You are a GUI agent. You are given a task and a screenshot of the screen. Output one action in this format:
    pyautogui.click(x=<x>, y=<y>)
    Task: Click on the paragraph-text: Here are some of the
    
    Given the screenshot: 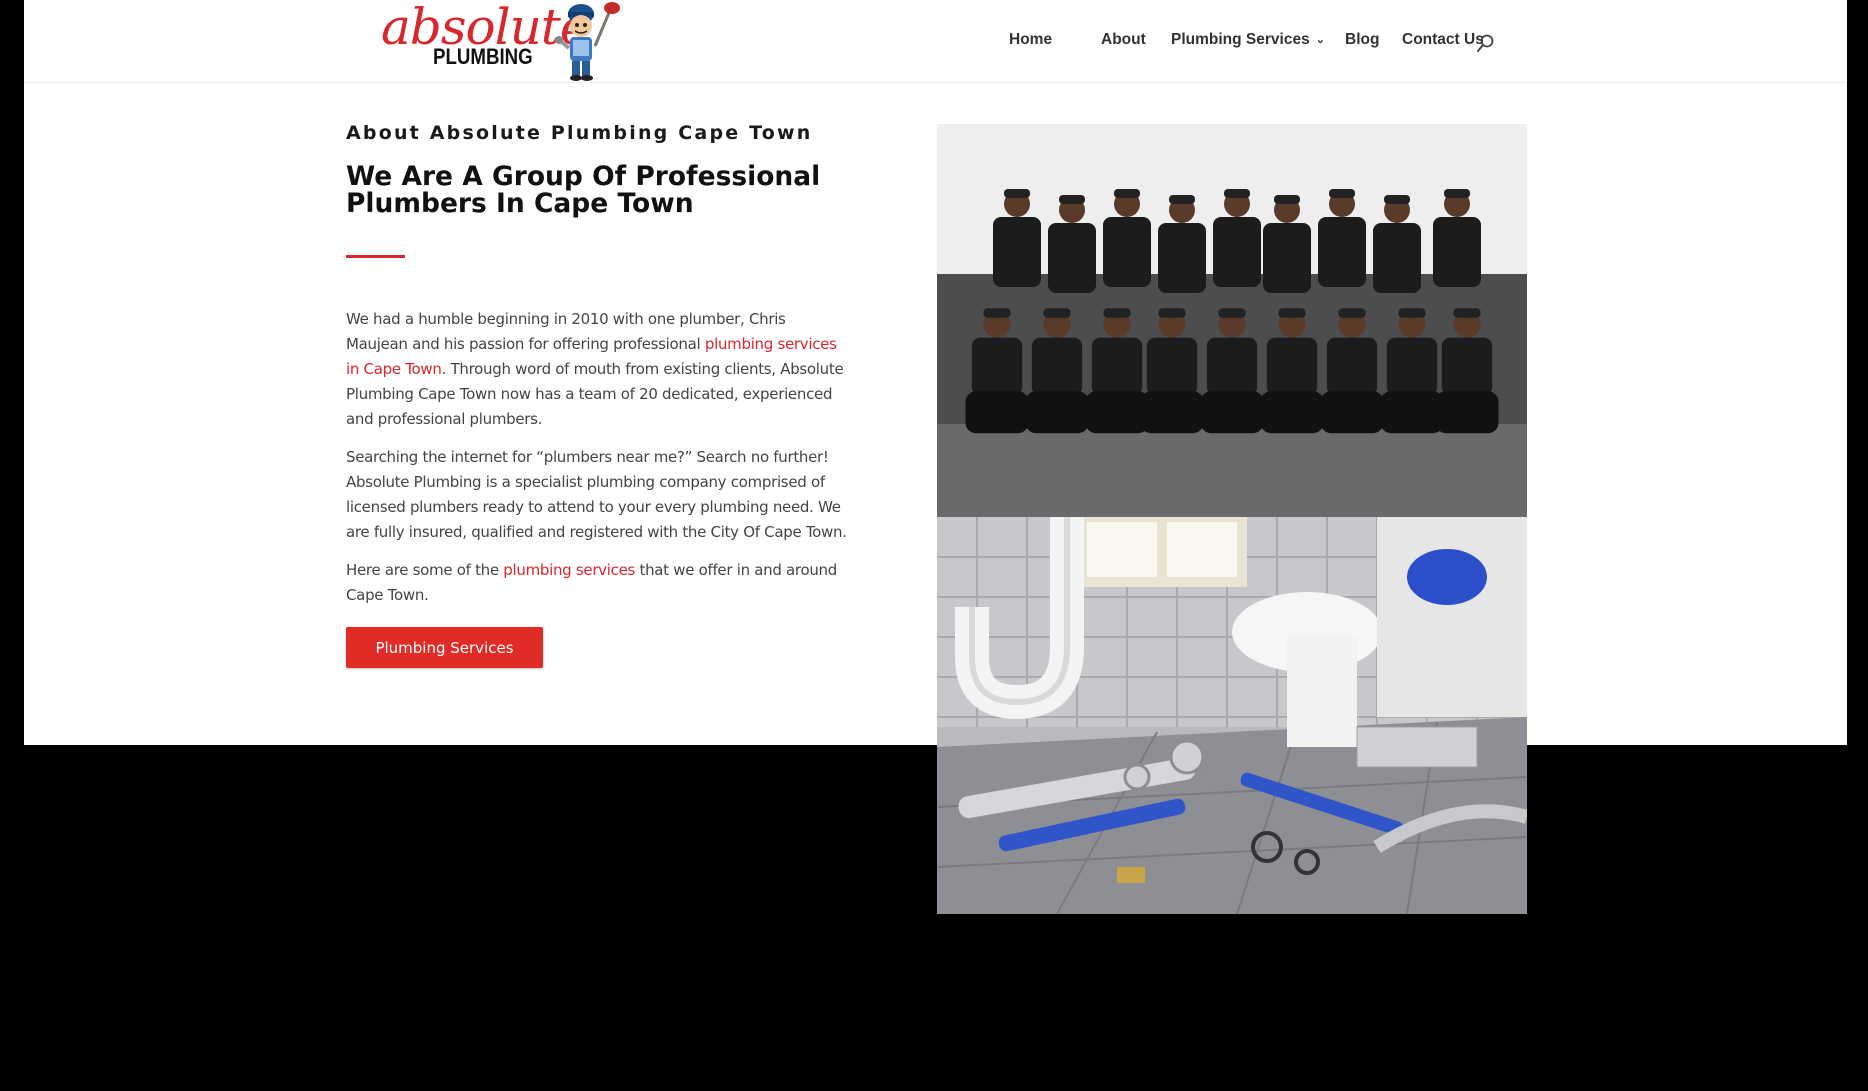 What is the action you would take?
    pyautogui.click(x=425, y=570)
    